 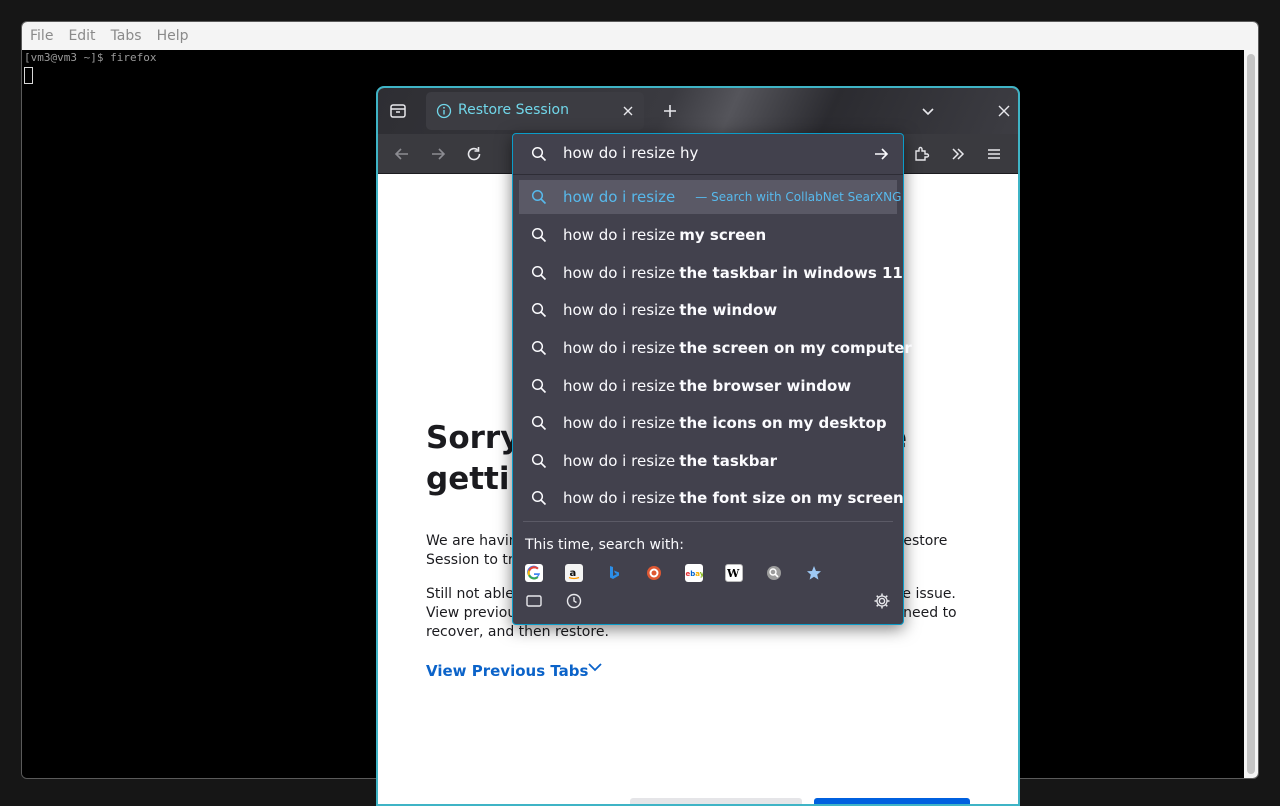 What do you see at coordinates (474, 154) in the screenshot?
I see `reload-icon` at bounding box center [474, 154].